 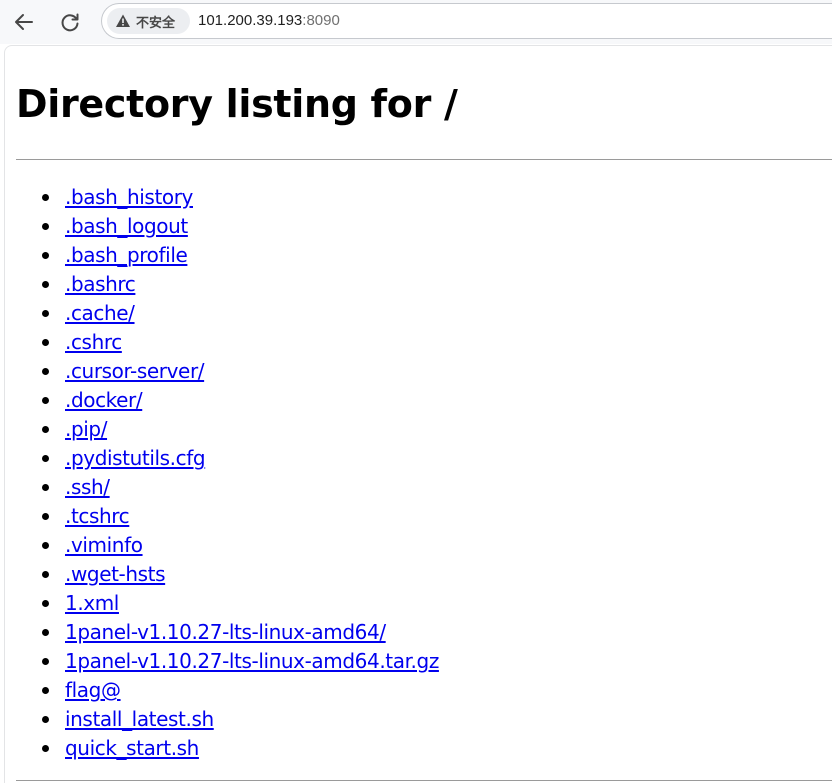 What do you see at coordinates (93, 690) in the screenshot?
I see `file-link: flag@` at bounding box center [93, 690].